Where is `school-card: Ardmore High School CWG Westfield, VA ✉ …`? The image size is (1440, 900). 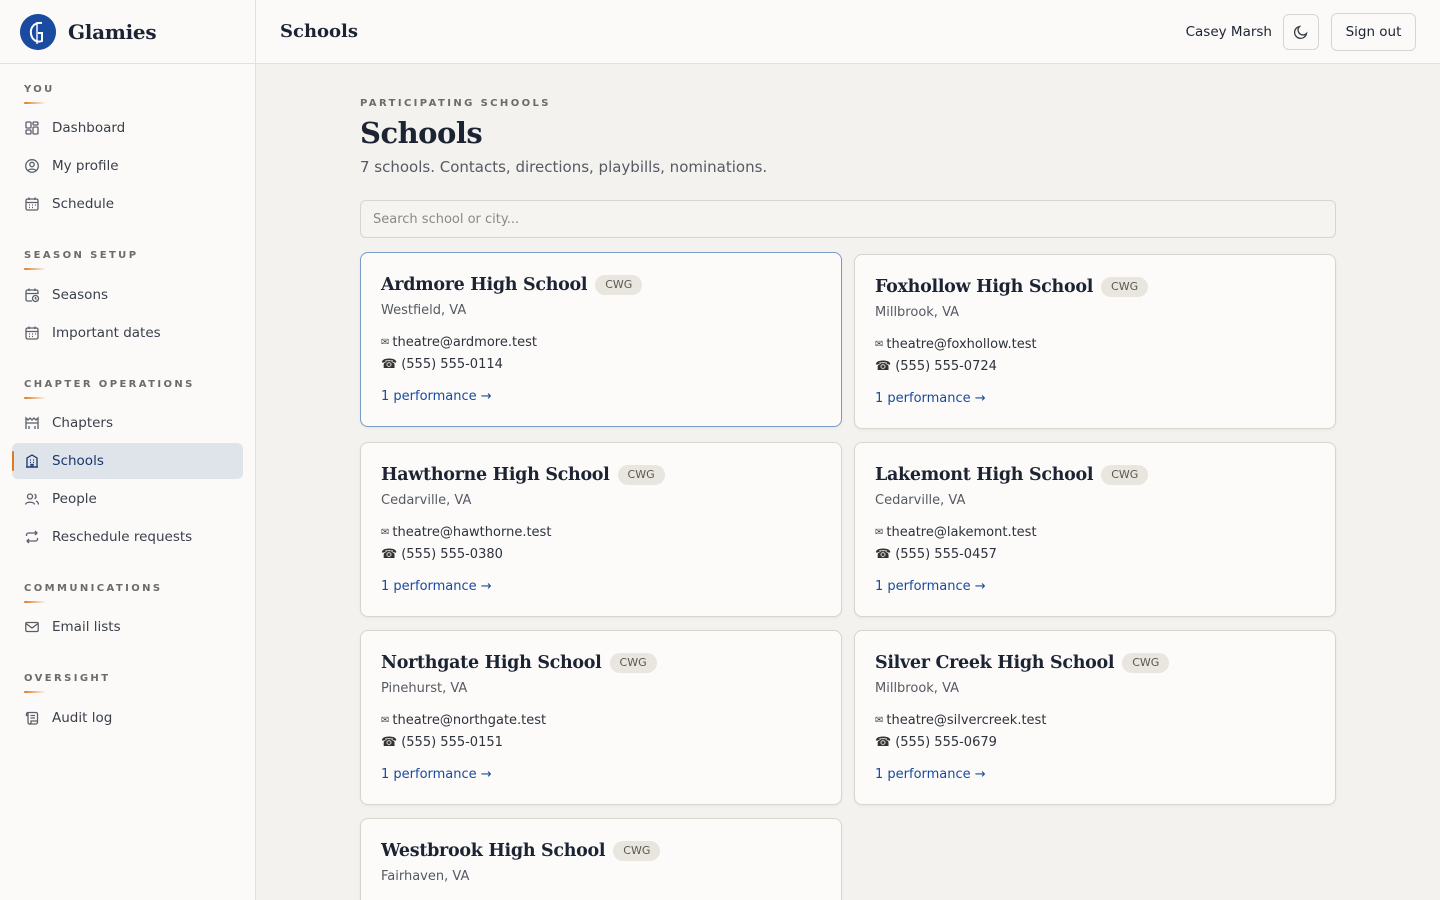
school-card: Ardmore High School CWG Westfield, VA ✉ … is located at coordinates (601, 339).